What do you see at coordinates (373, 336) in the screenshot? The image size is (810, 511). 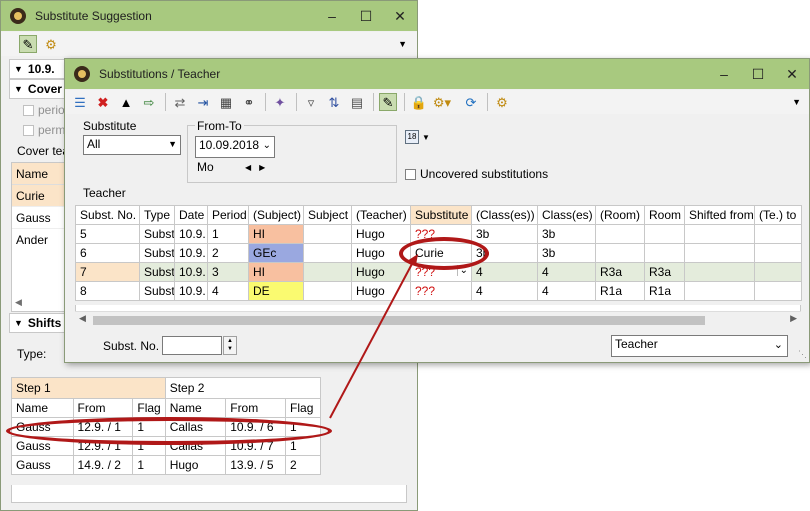 I see `annotation-arrow` at bounding box center [373, 336].